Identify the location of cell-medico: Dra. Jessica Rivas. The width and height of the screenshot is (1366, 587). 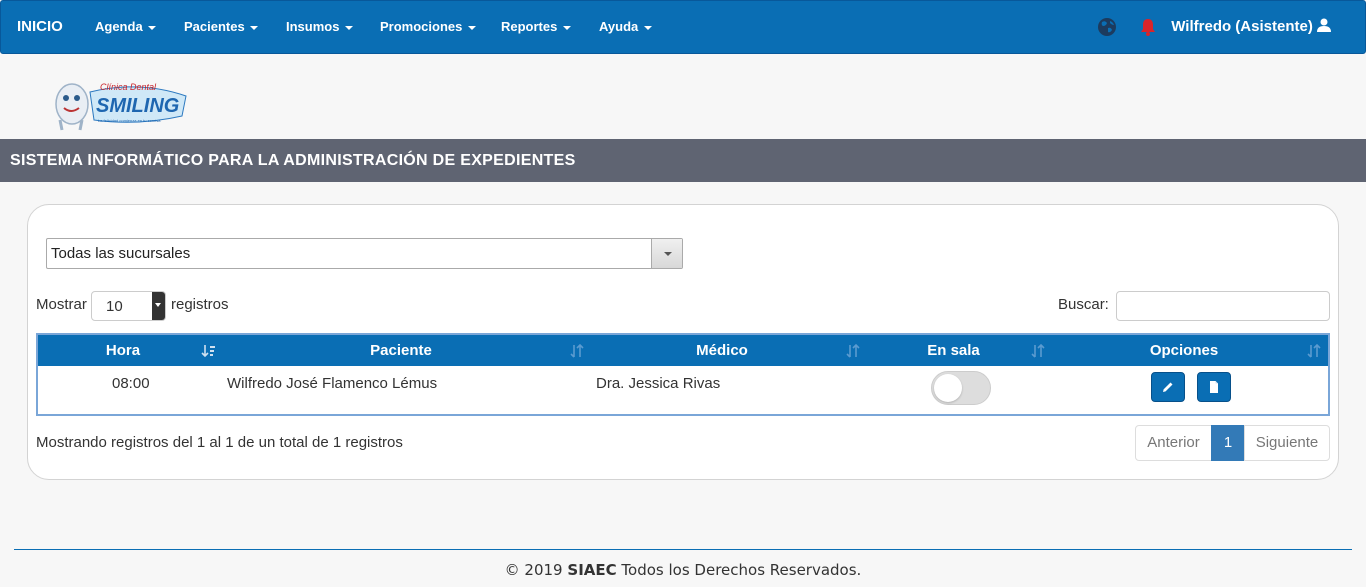
(658, 383).